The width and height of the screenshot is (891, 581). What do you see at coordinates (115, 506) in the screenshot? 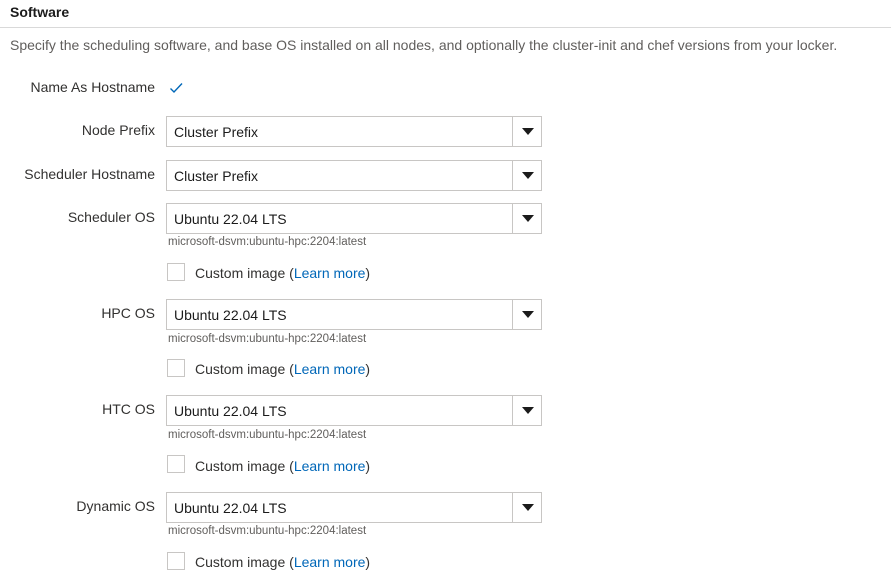
I see `dynamic-os-label: Dynamic OS` at bounding box center [115, 506].